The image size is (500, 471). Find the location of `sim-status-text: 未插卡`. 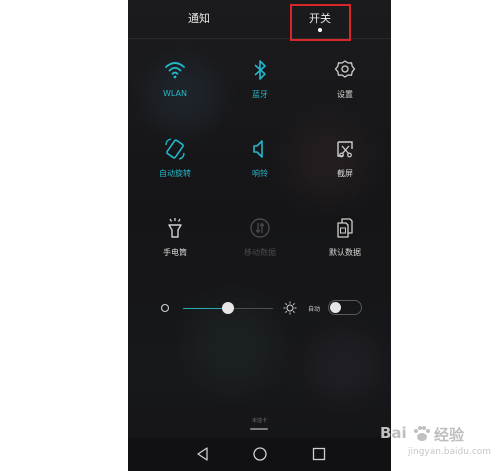

sim-status-text: 未插卡 is located at coordinates (259, 421).